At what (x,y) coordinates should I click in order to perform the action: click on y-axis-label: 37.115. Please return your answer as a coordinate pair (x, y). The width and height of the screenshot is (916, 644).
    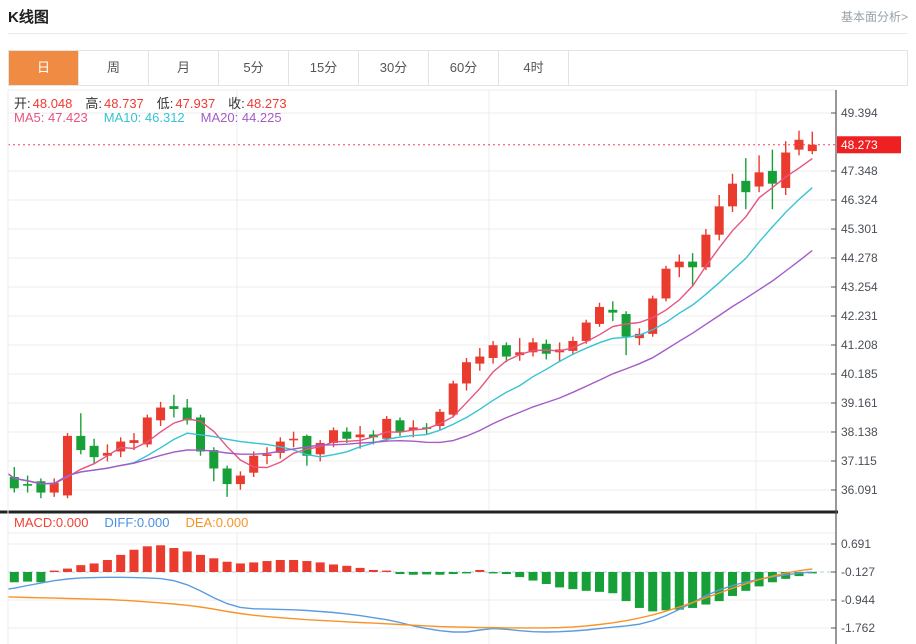
    Looking at the image, I should click on (859, 461).